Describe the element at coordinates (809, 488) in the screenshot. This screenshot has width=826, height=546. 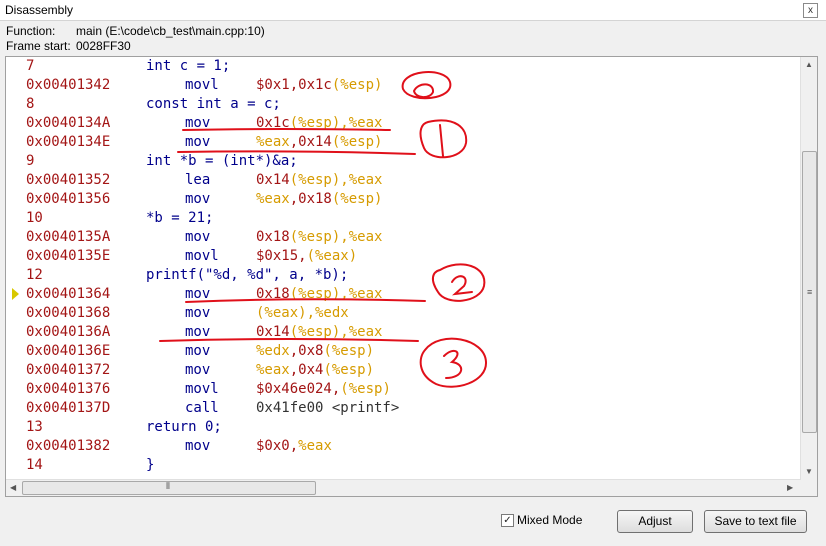
I see `scroll-corner` at that location.